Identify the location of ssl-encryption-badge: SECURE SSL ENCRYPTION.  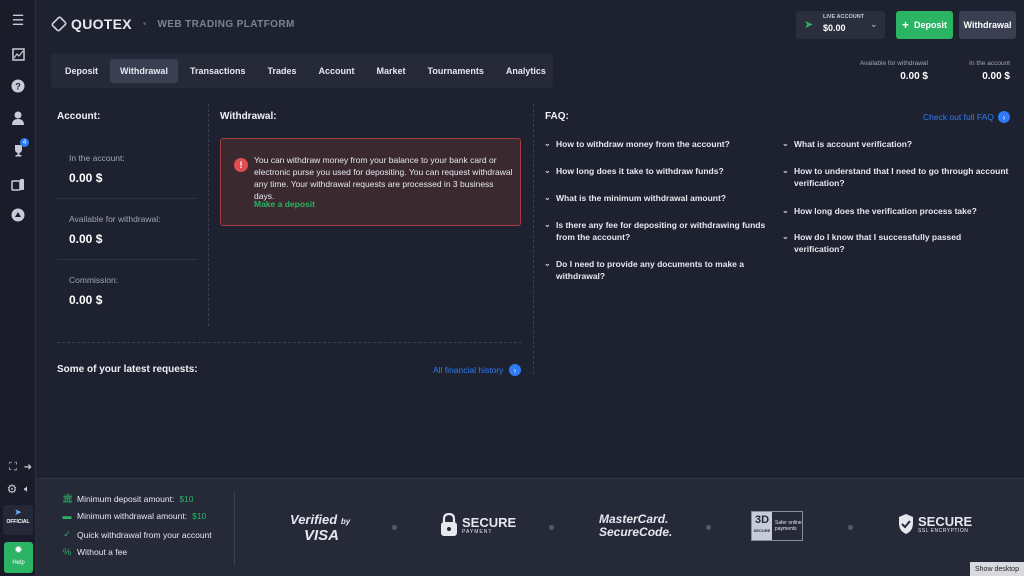
(935, 524).